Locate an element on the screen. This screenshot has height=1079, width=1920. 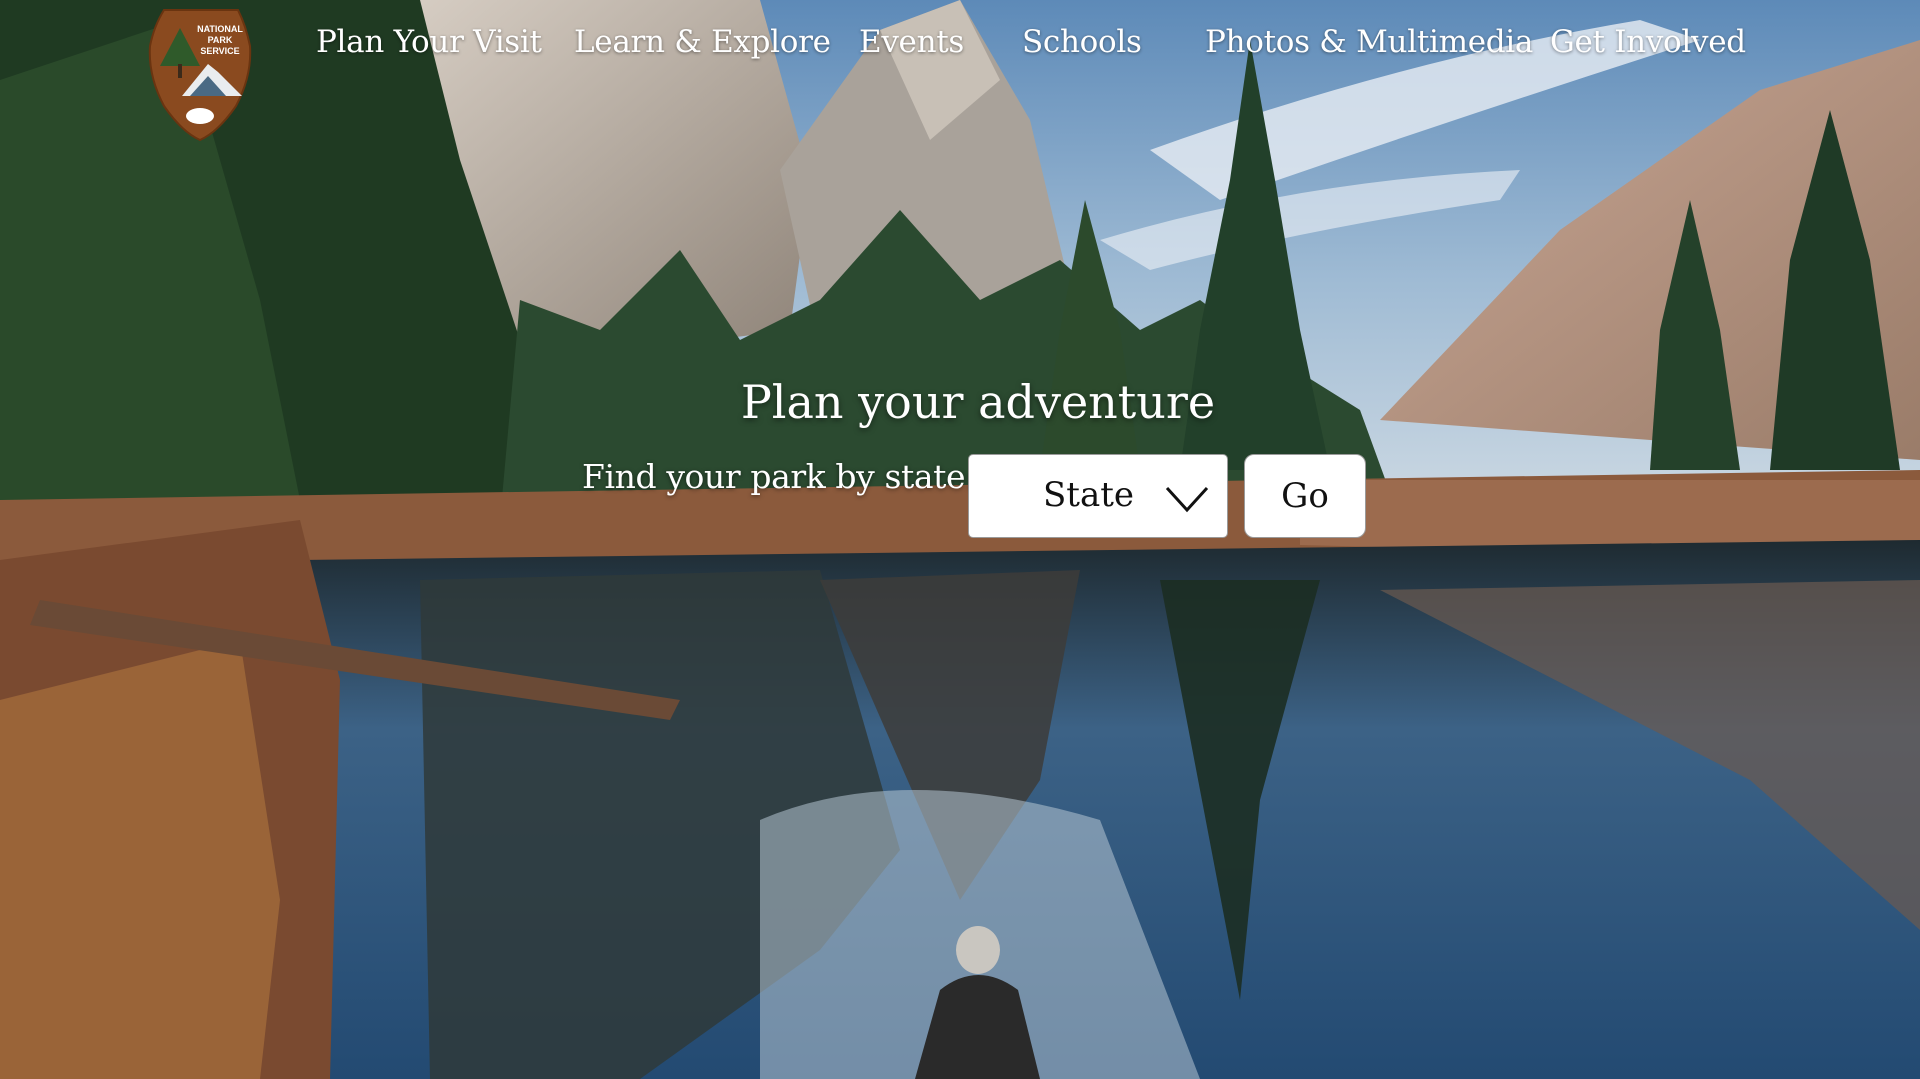
state-select-value: State is located at coordinates (1089, 495).